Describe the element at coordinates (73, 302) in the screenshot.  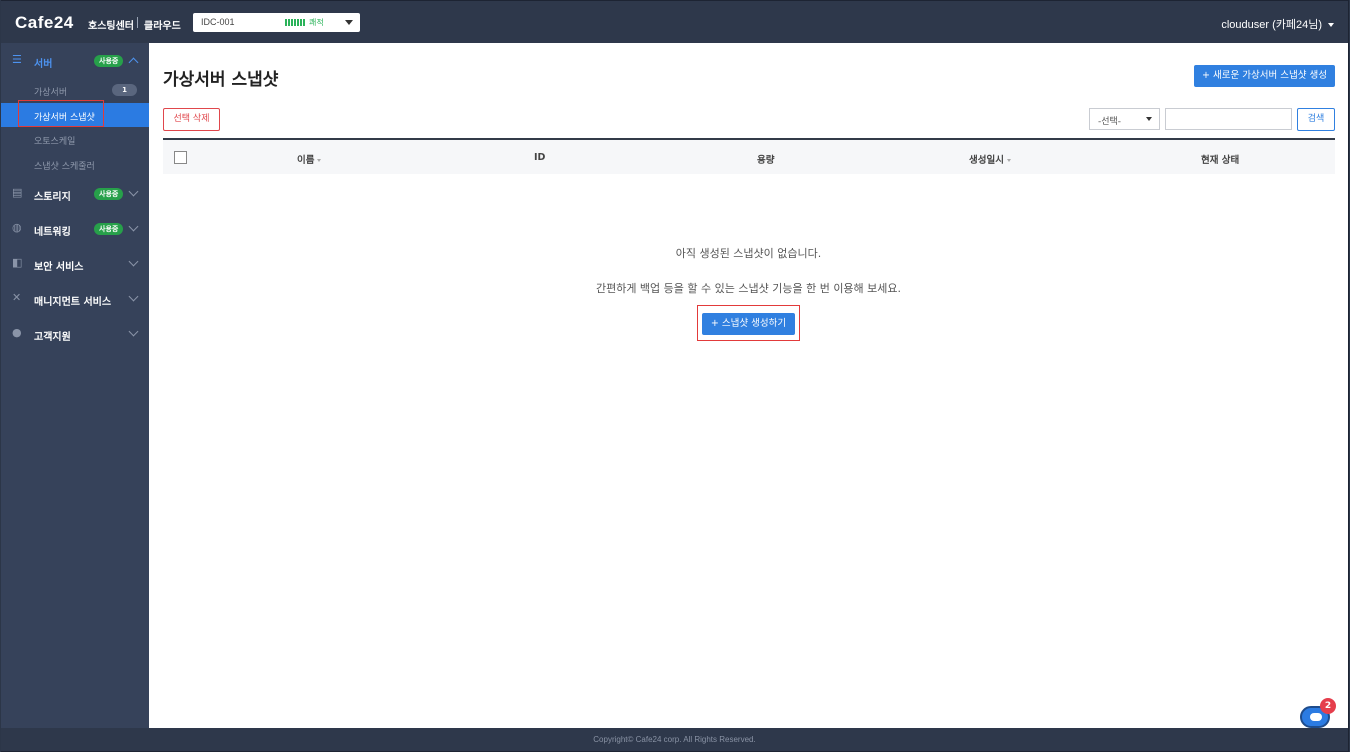
I see `sidebar-section-label: 매니지먼트 서비스` at that location.